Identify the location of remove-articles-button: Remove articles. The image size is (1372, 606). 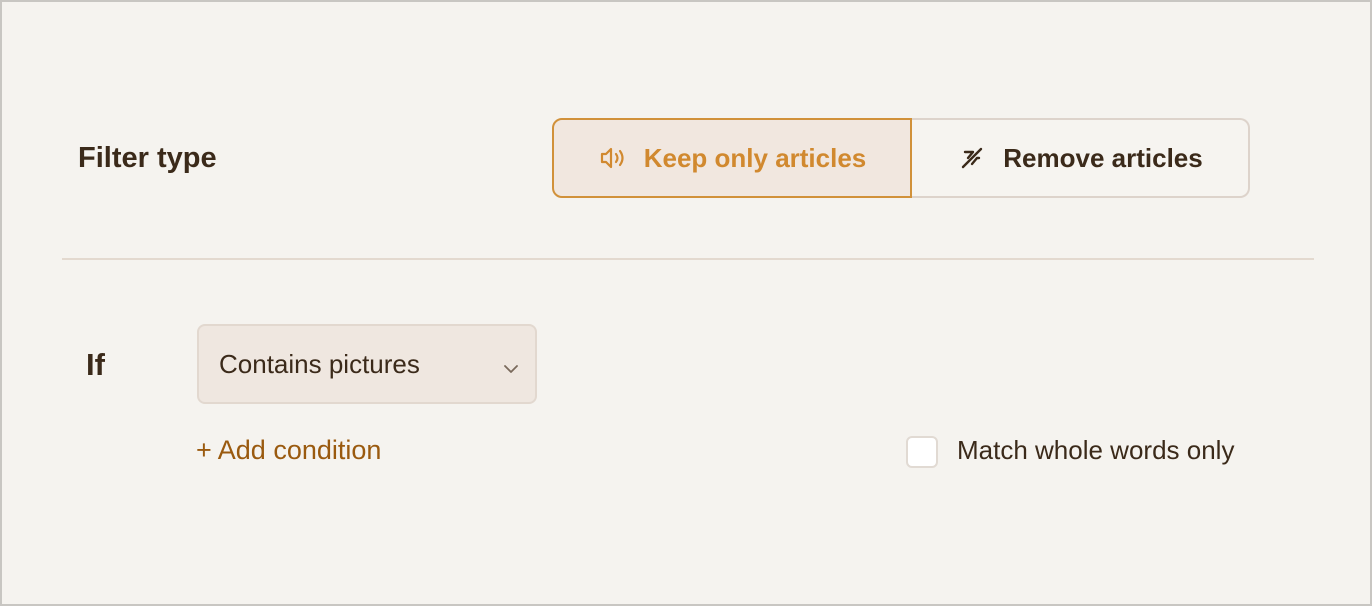
(1081, 158).